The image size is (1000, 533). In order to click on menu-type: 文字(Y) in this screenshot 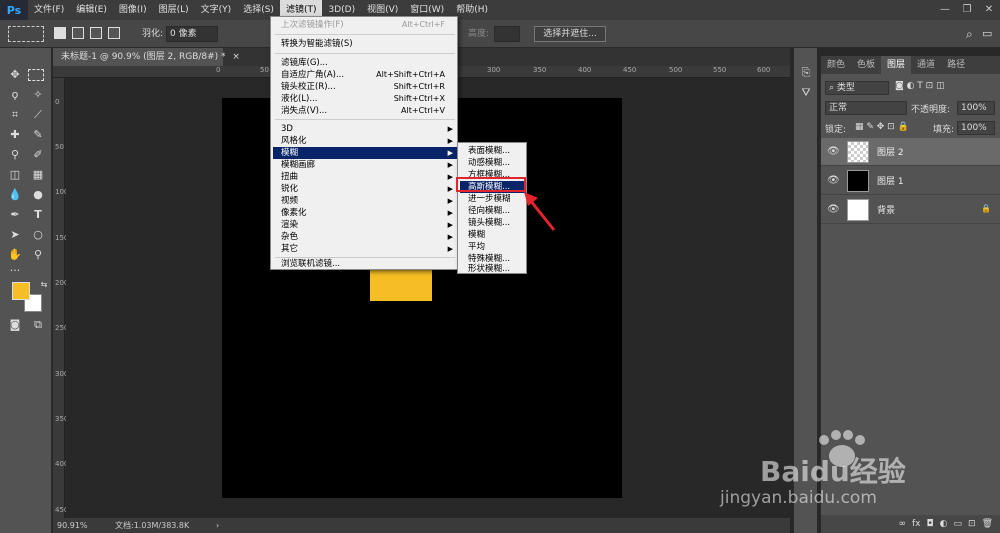, I will do `click(216, 10)`.